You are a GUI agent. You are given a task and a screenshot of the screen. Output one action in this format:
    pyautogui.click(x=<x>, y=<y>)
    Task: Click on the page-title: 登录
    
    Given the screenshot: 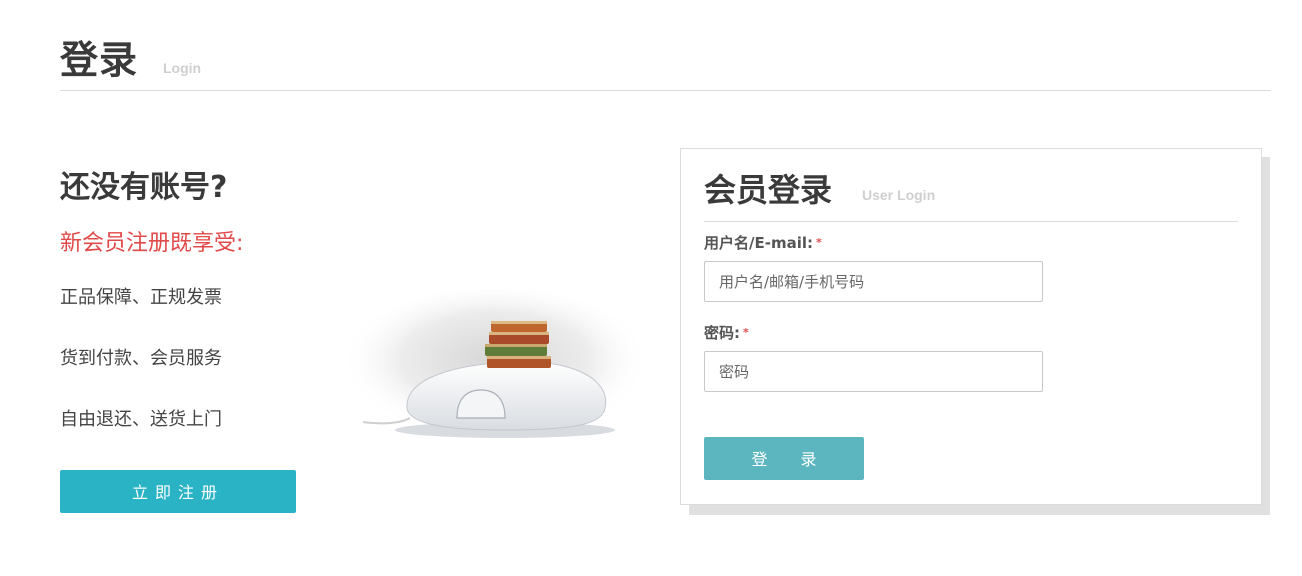 What is the action you would take?
    pyautogui.click(x=99, y=60)
    